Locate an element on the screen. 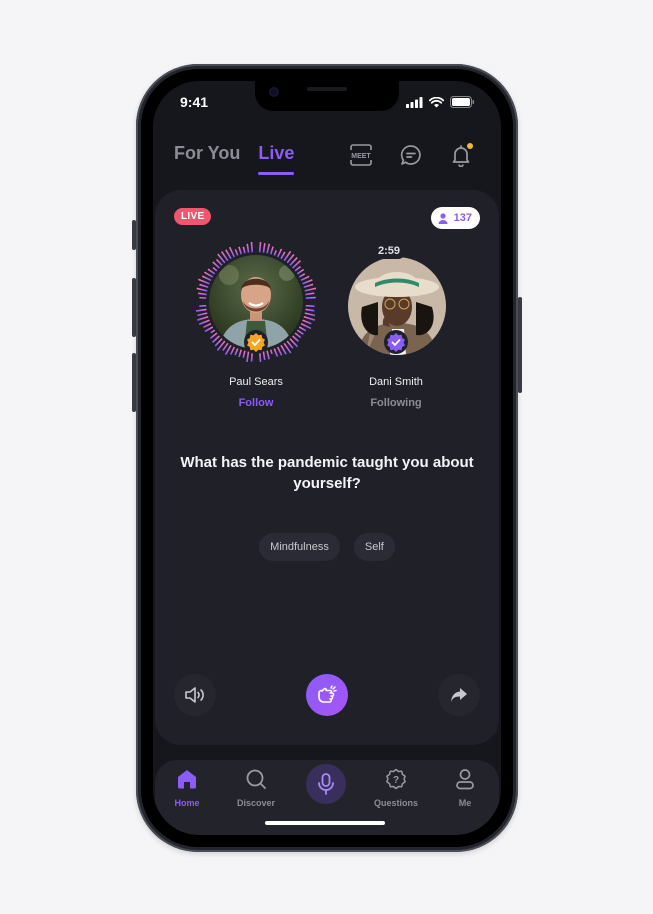 The image size is (653, 914). tab-discover: Discover is located at coordinates (256, 788).